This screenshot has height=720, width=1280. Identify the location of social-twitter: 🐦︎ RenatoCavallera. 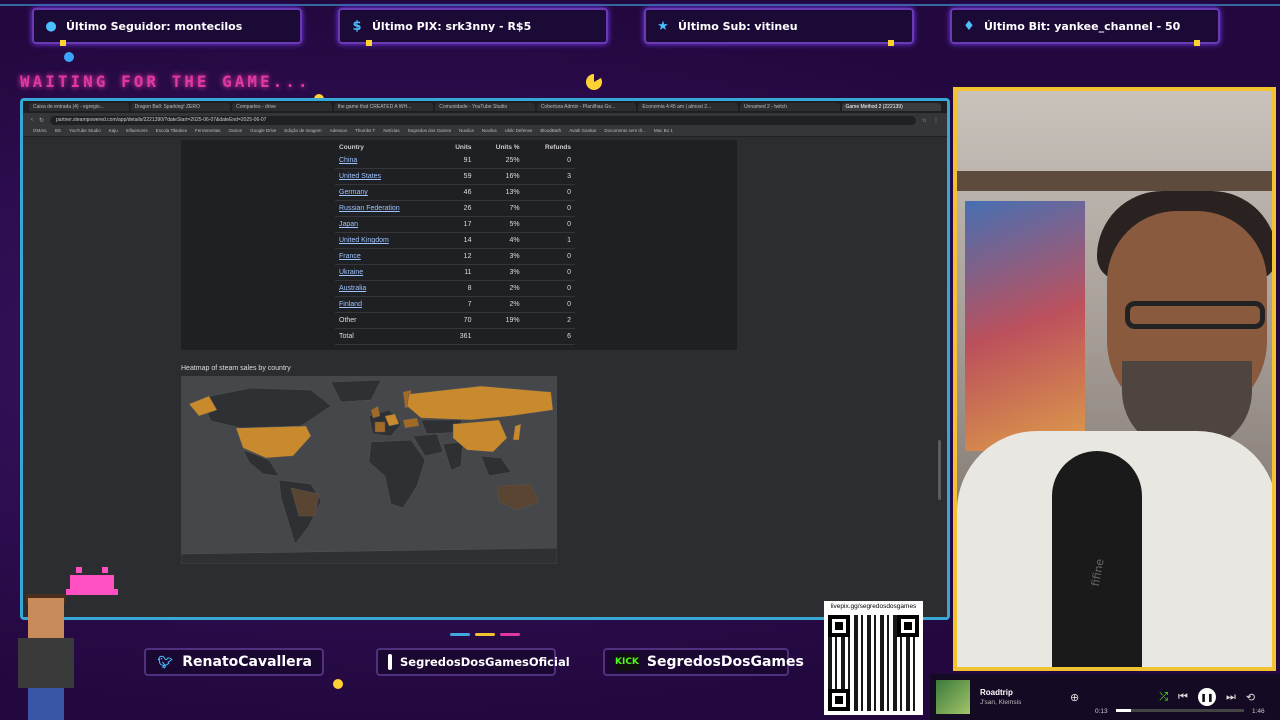
(234, 662).